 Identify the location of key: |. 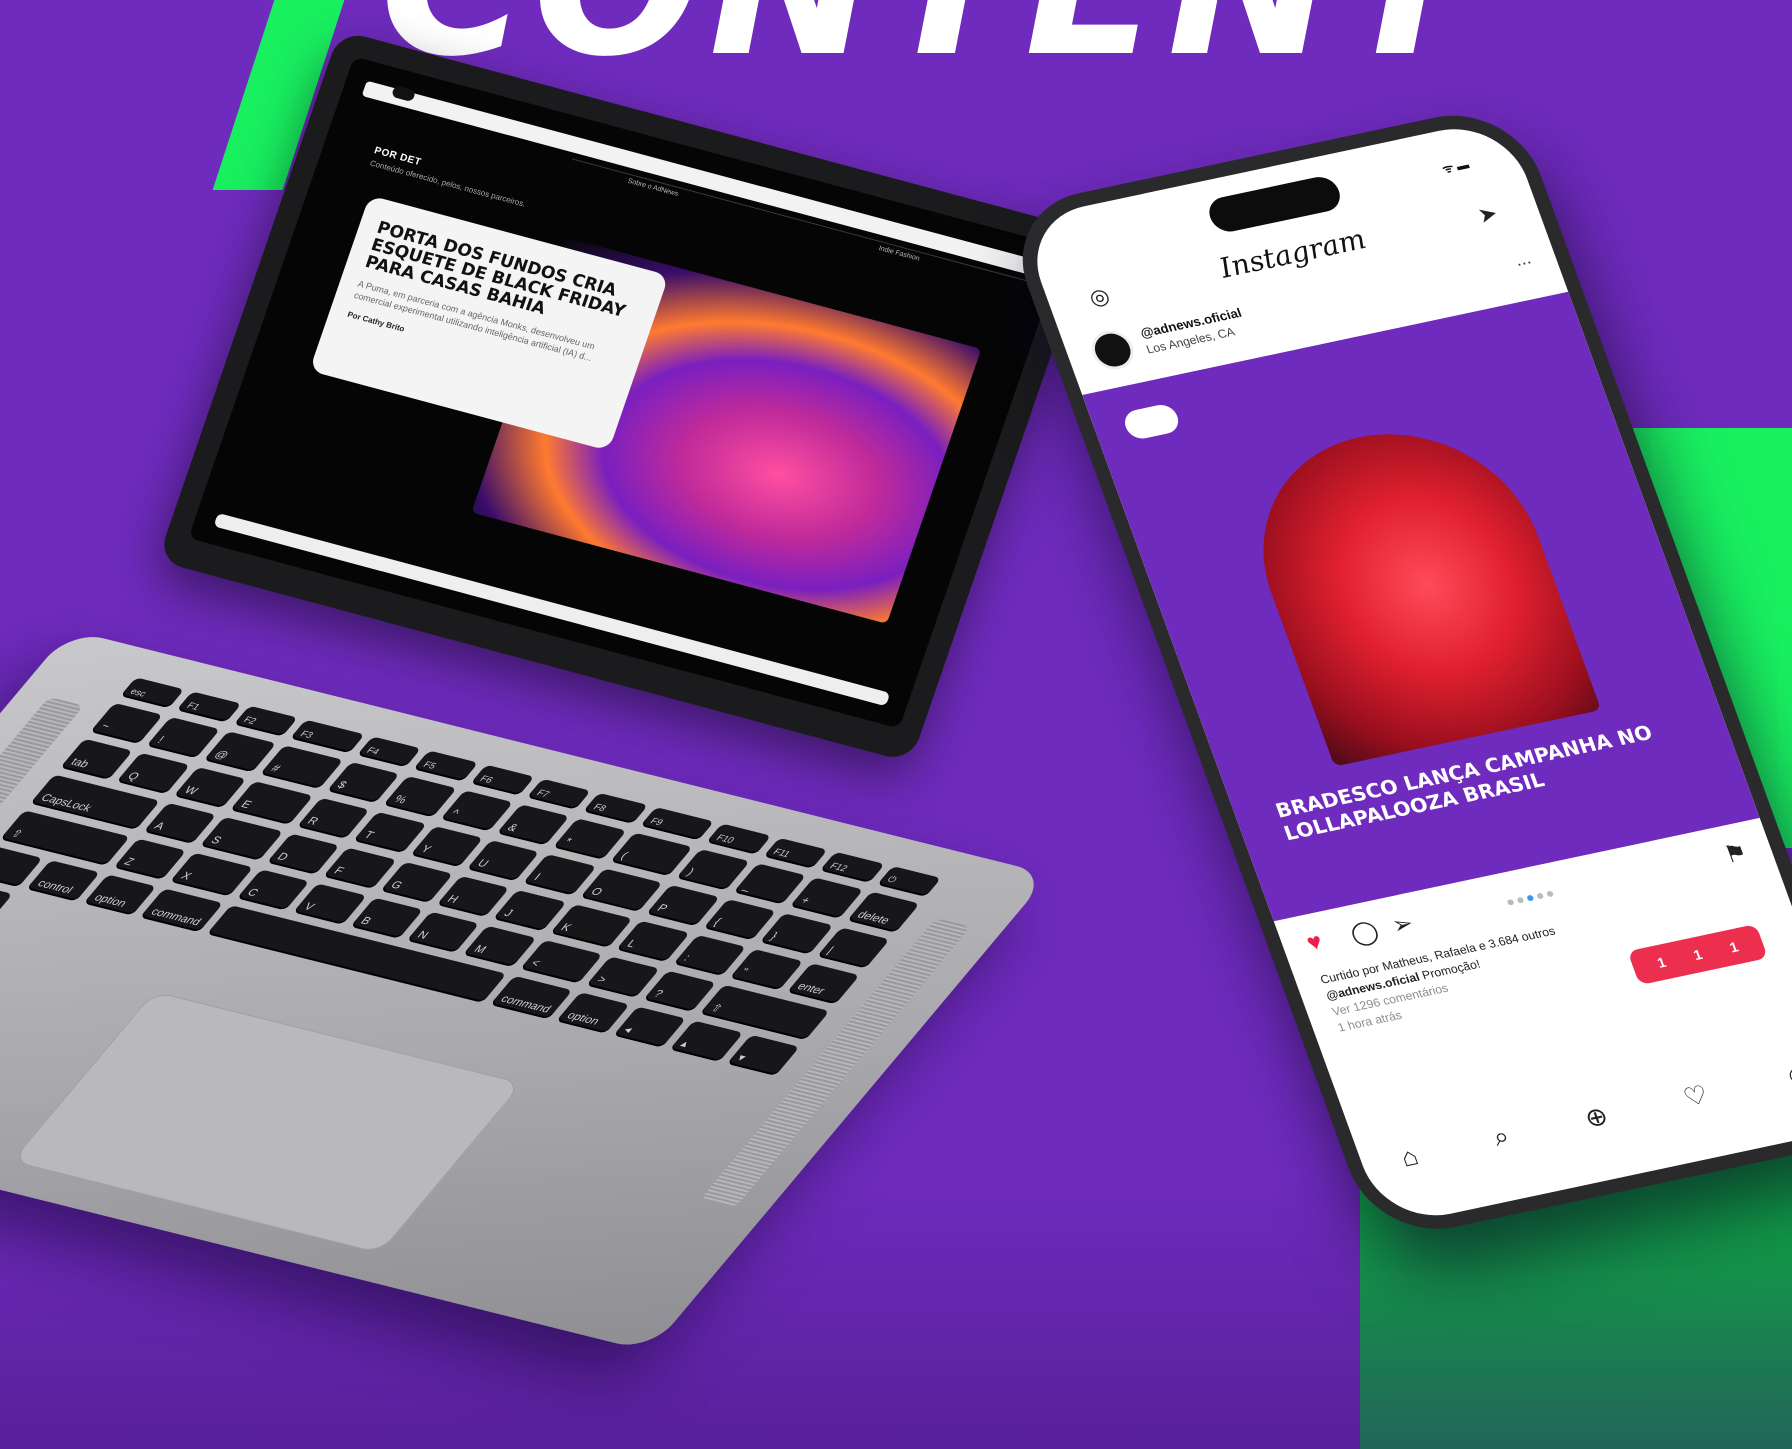
(853, 948).